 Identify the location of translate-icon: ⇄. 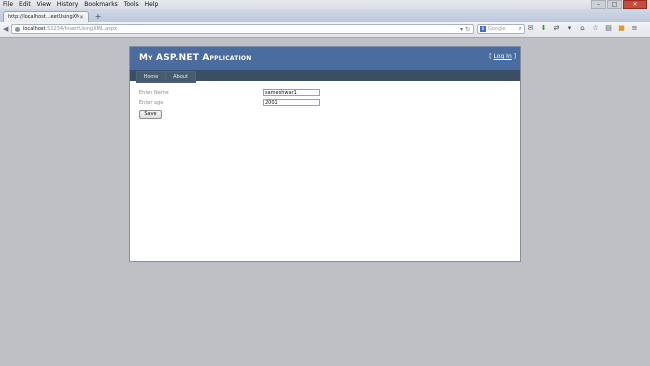
(556, 28).